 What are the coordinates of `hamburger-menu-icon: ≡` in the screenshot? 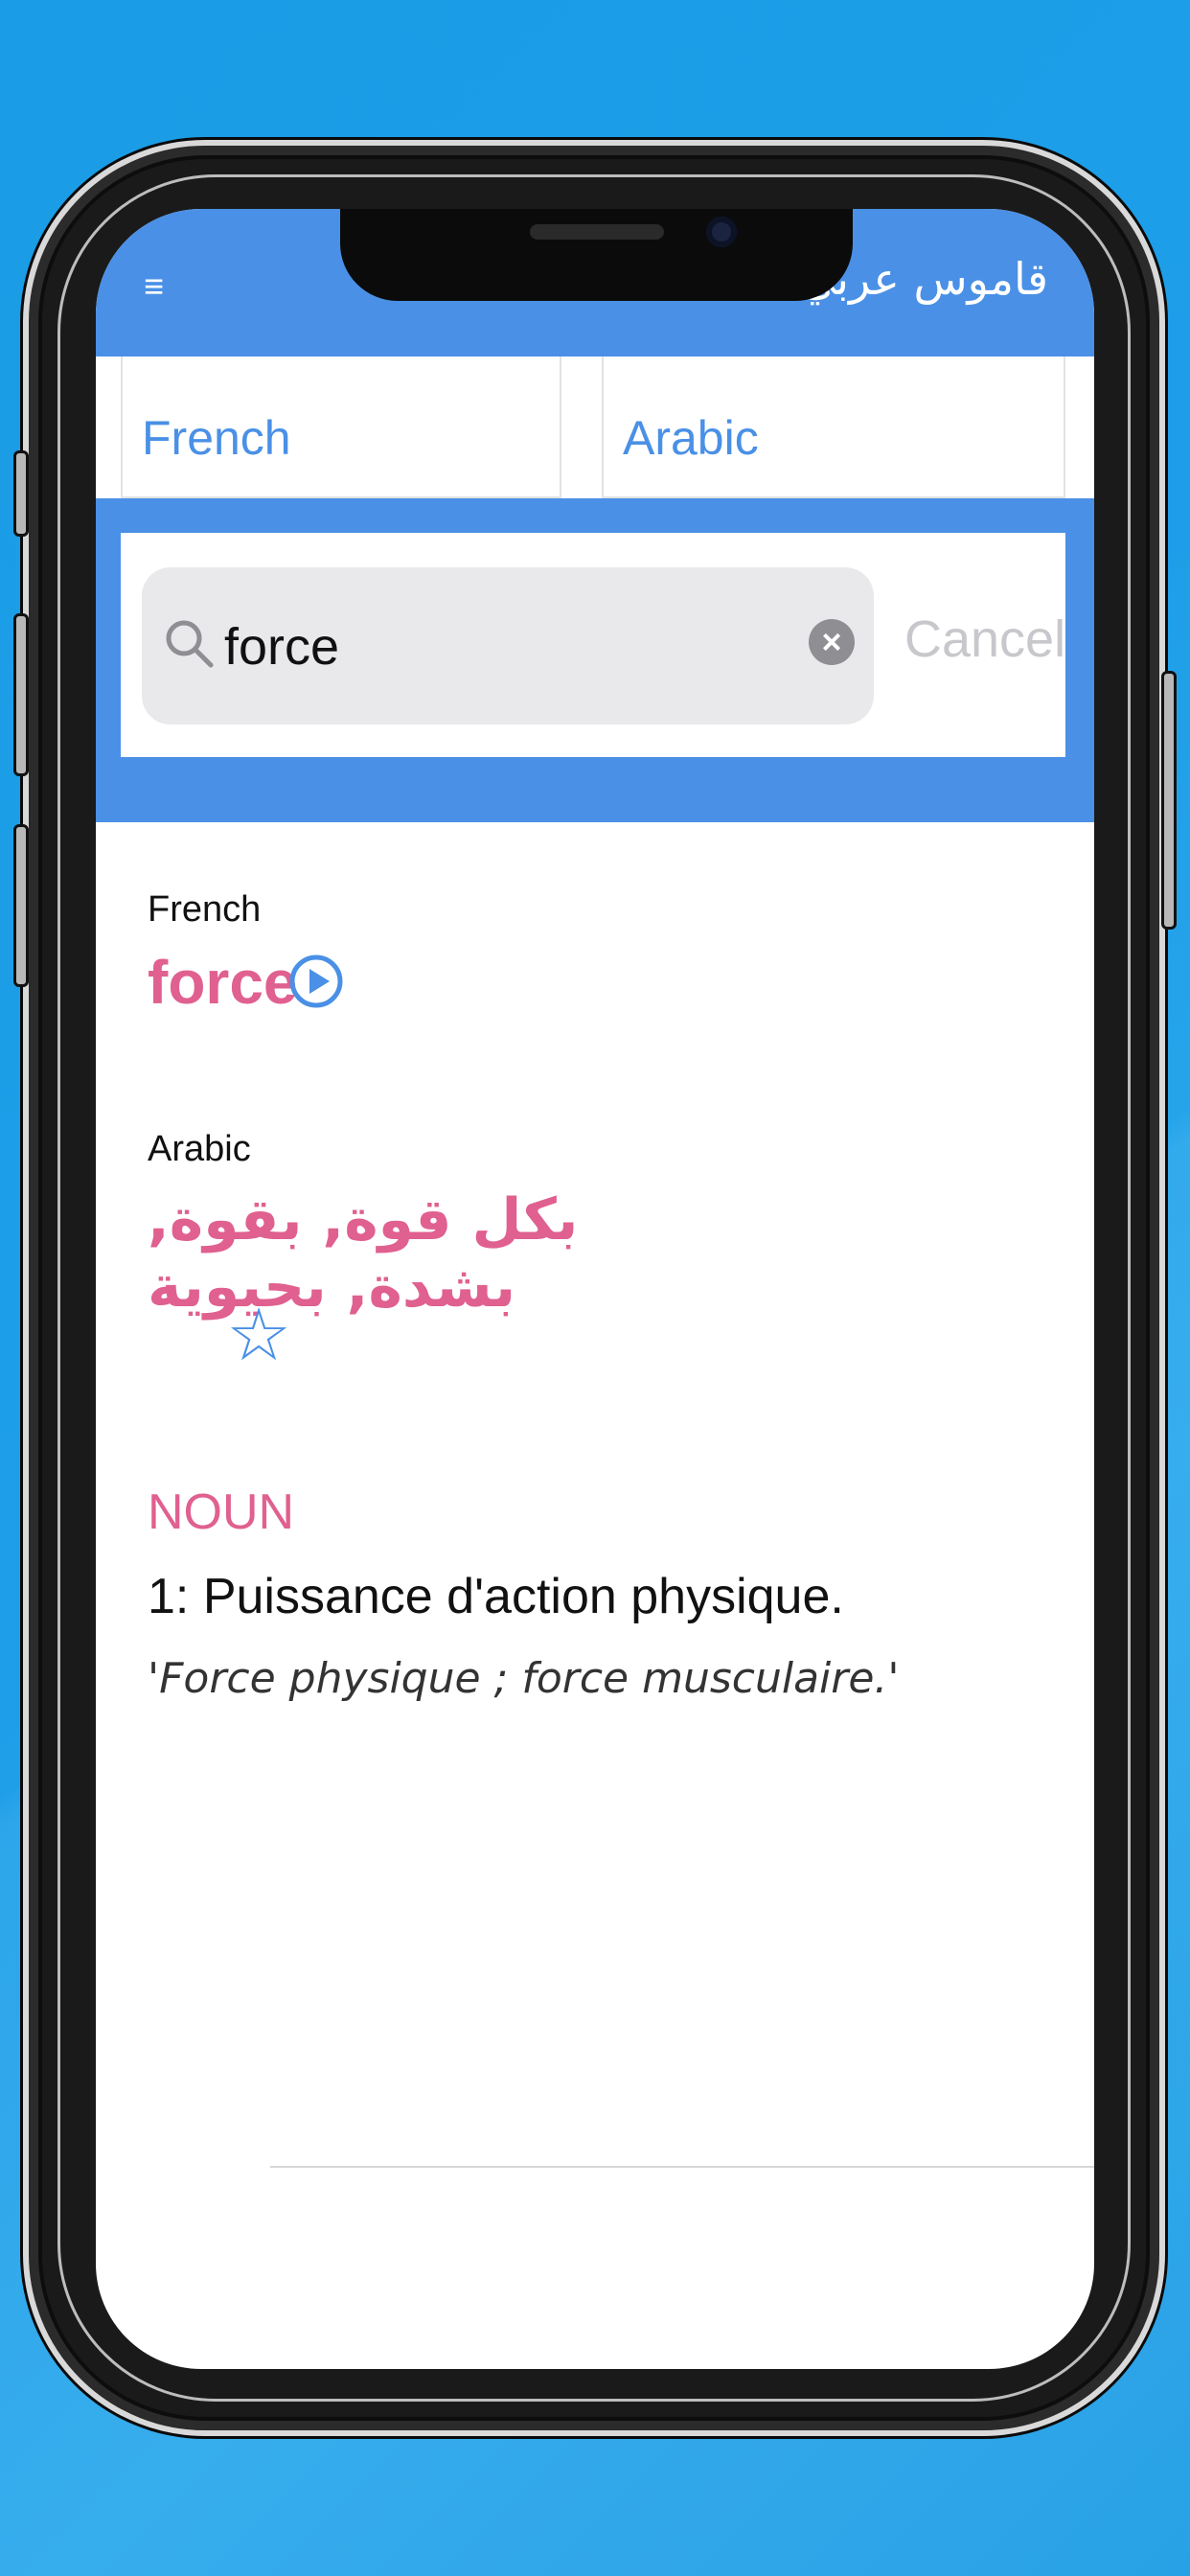 It's located at (158, 286).